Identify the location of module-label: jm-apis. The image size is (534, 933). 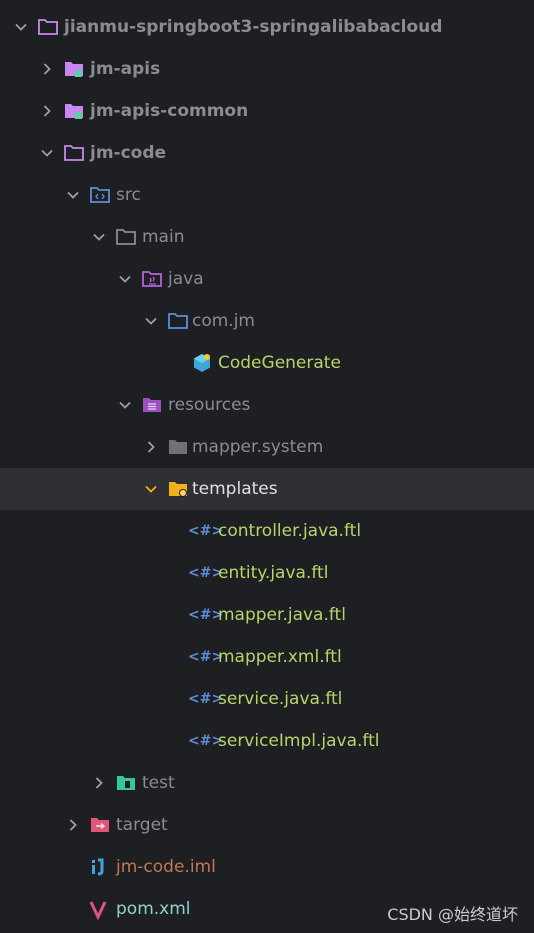
(125, 69).